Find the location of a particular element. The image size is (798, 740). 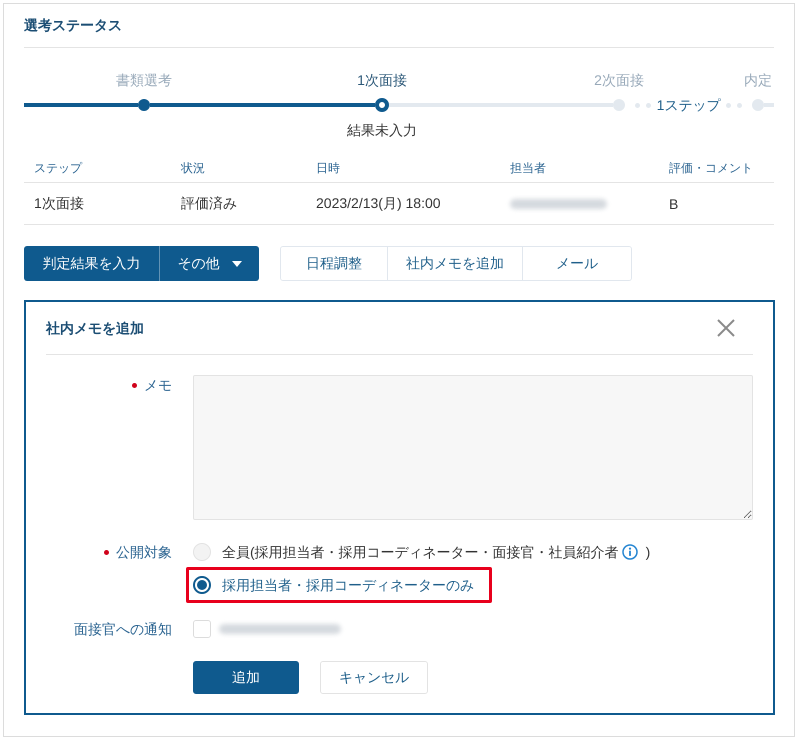

radio-label: 全員(採用担当者・採用コーディネーター・面接官・社員紹介者 is located at coordinates (420, 552).